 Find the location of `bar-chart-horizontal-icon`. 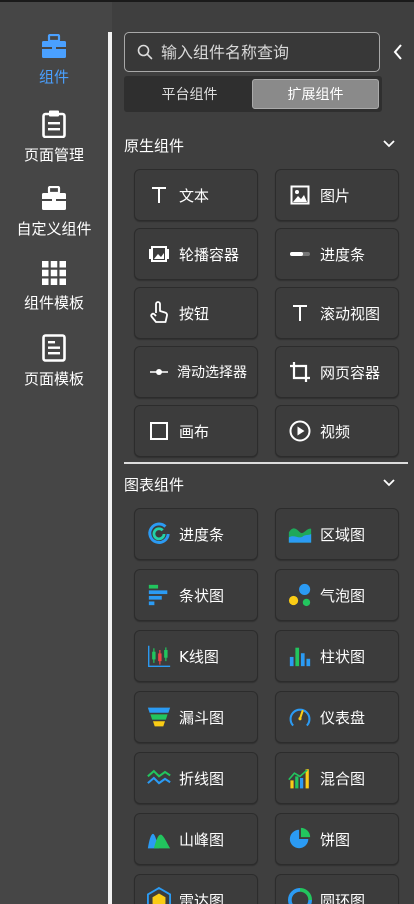

bar-chart-horizontal-icon is located at coordinates (159, 595).